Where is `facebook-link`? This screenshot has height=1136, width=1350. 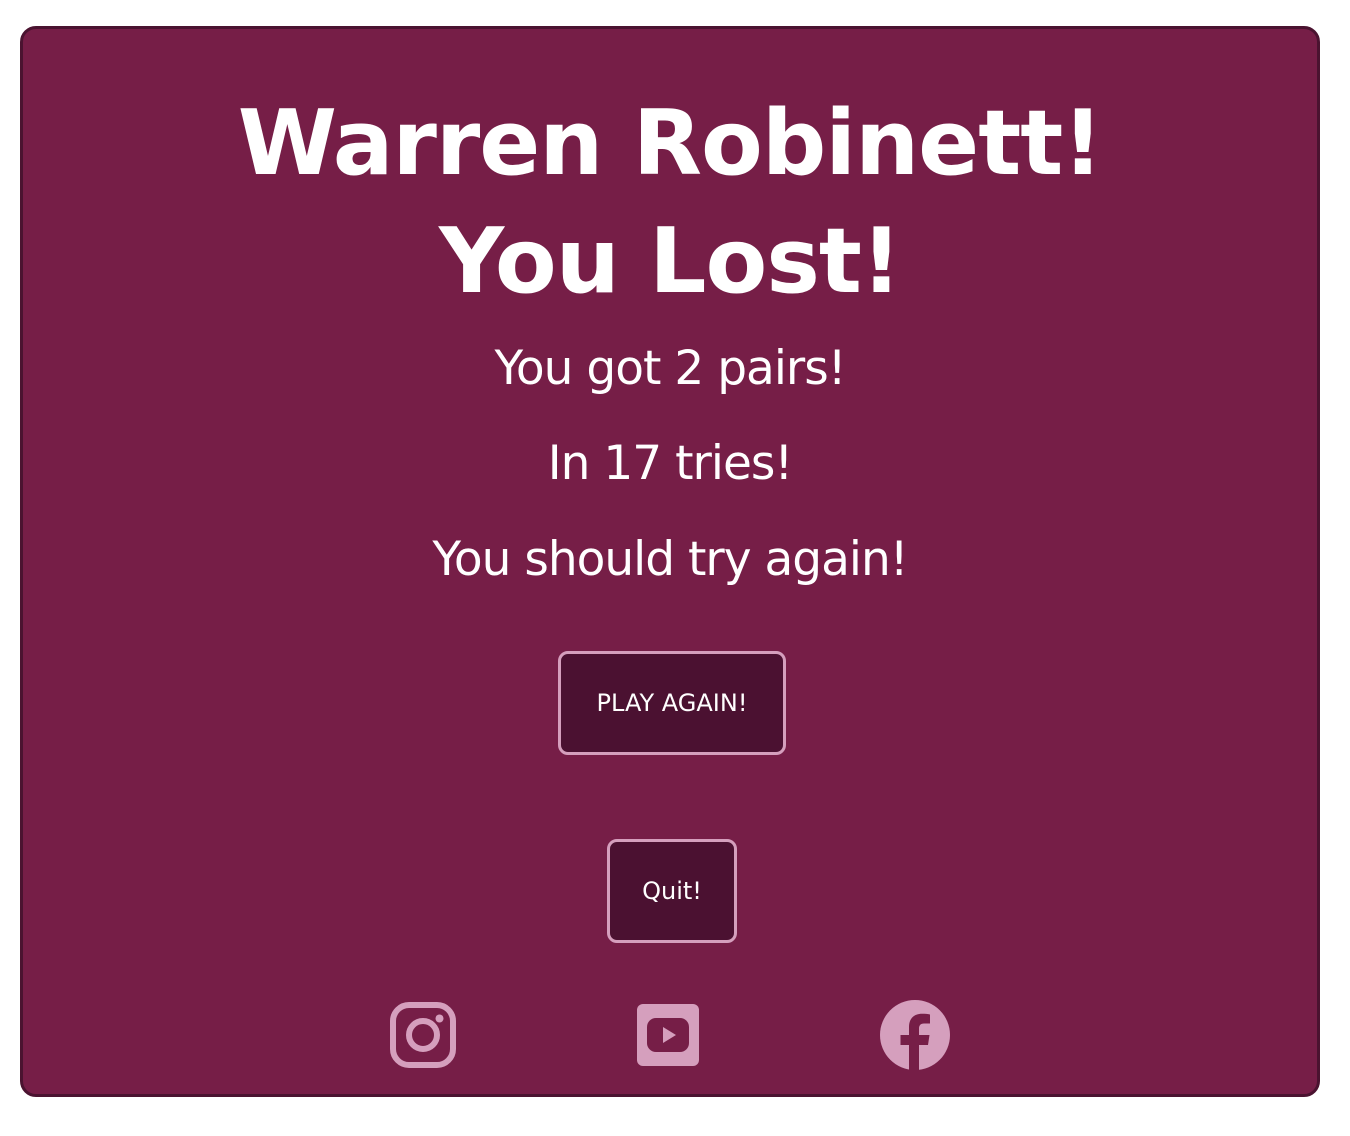
facebook-link is located at coordinates (915, 1035).